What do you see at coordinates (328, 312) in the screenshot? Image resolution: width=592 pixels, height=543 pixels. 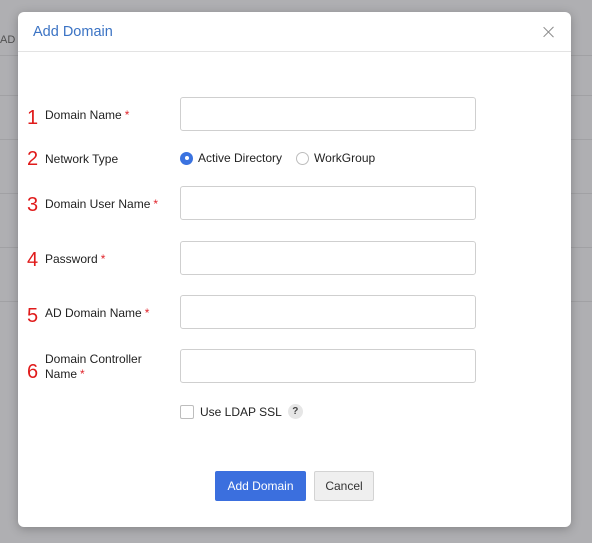 I see `ad-domain-name-input` at bounding box center [328, 312].